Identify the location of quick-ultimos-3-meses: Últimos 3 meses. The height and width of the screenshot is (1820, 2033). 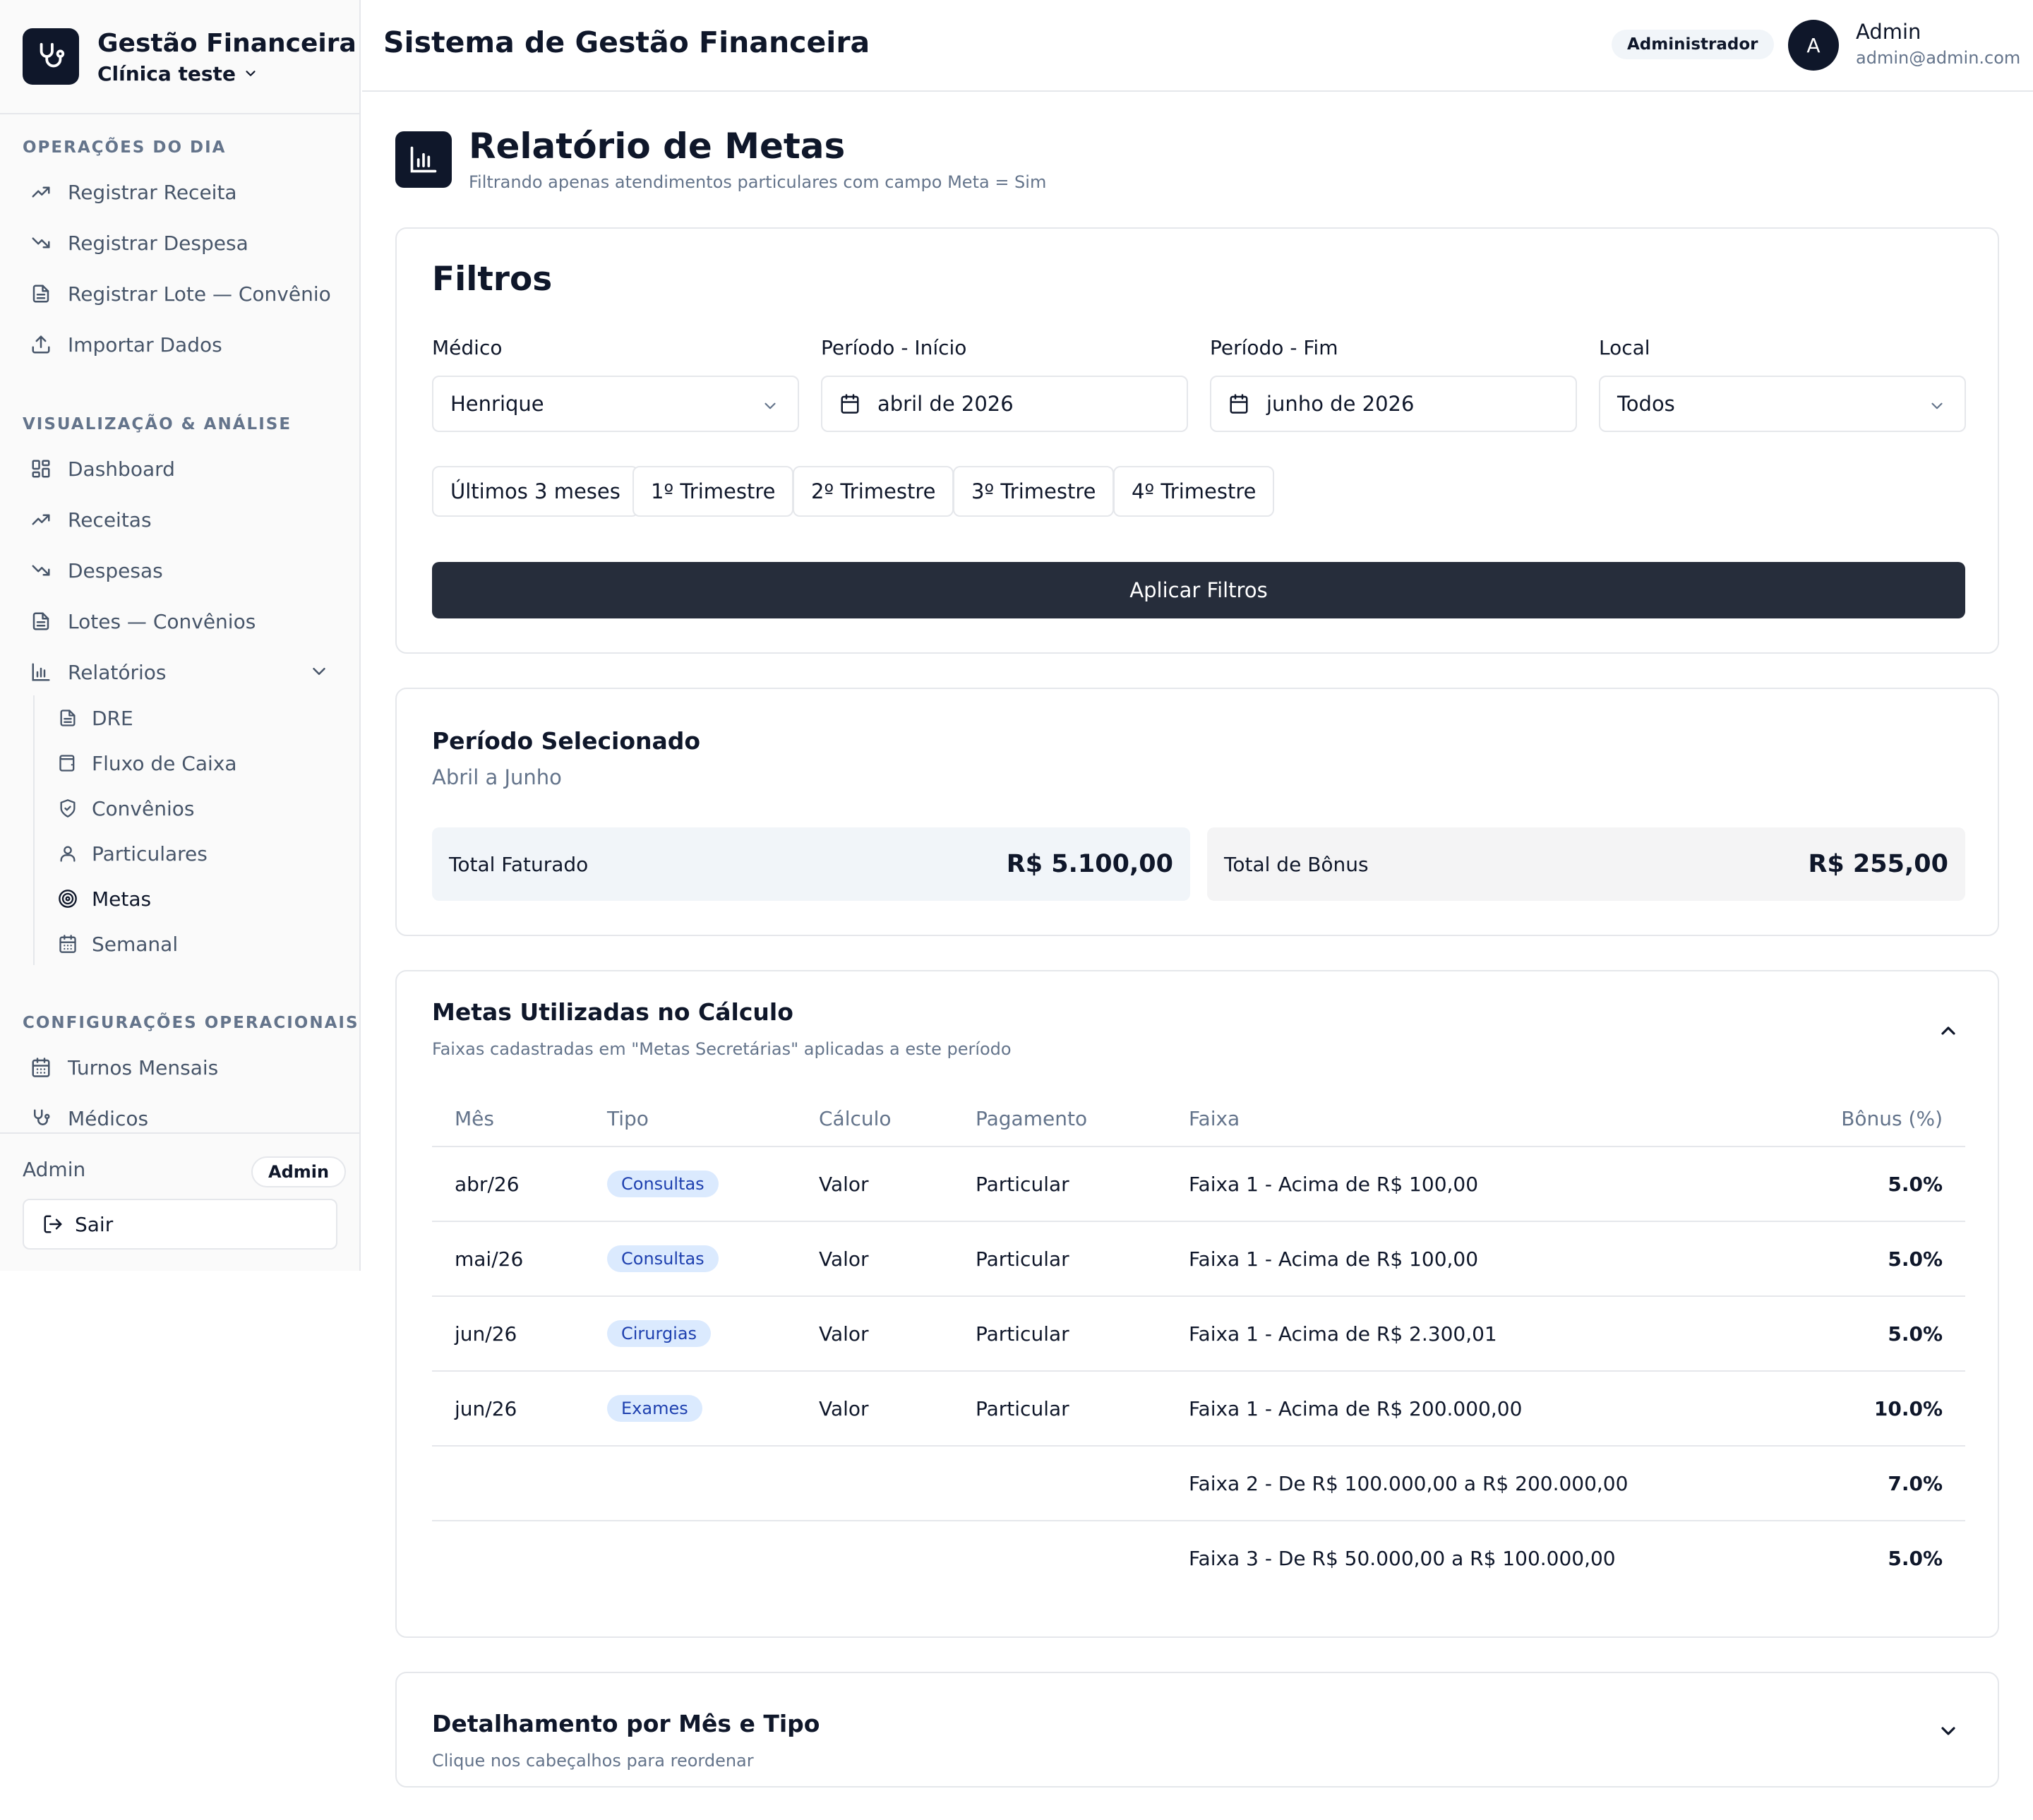
(535, 491).